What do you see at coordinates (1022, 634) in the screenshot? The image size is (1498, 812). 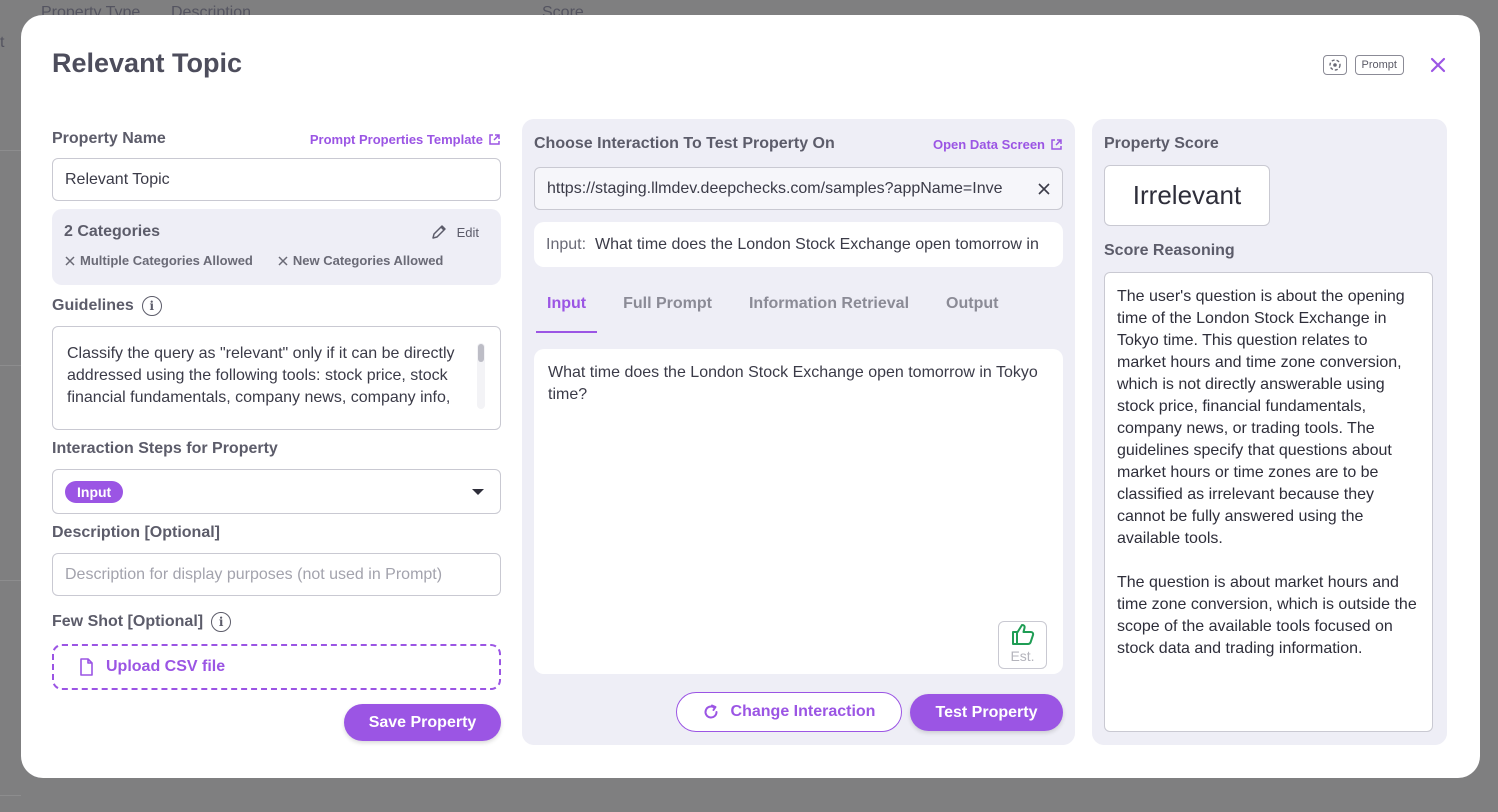 I see `thumbs-up-icon` at bounding box center [1022, 634].